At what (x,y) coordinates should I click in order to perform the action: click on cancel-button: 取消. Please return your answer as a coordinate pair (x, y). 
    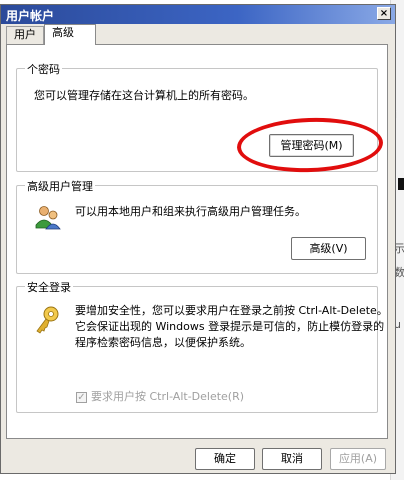
    Looking at the image, I should click on (292, 459).